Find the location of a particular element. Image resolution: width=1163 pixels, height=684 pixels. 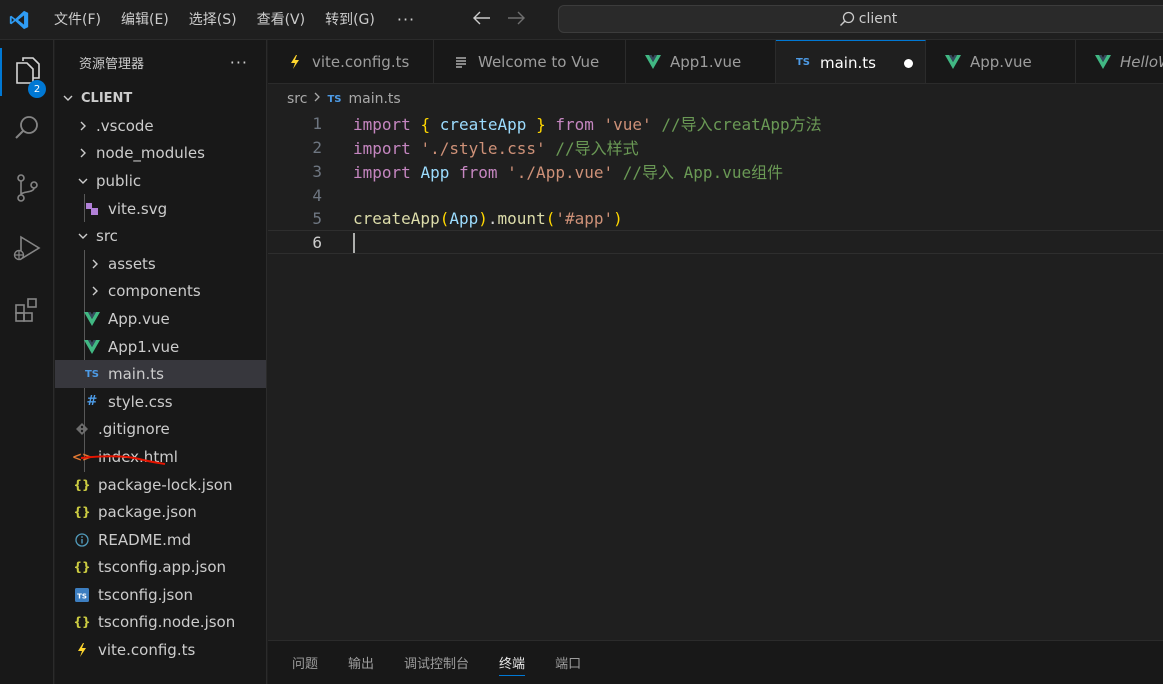

tree-item-node-modules: node_modules is located at coordinates (160, 154).